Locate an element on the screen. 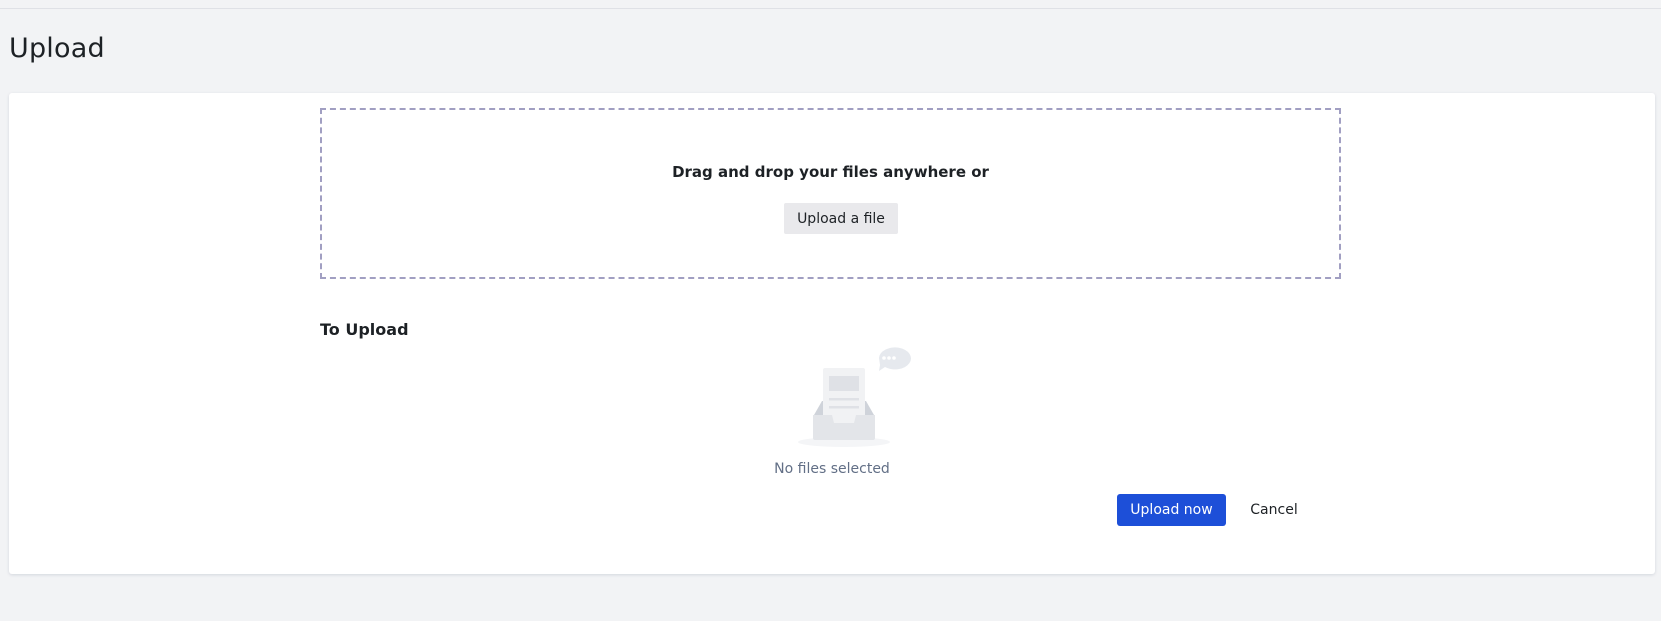 The width and height of the screenshot is (1661, 621). upload-file-button: Upload a file is located at coordinates (841, 218).